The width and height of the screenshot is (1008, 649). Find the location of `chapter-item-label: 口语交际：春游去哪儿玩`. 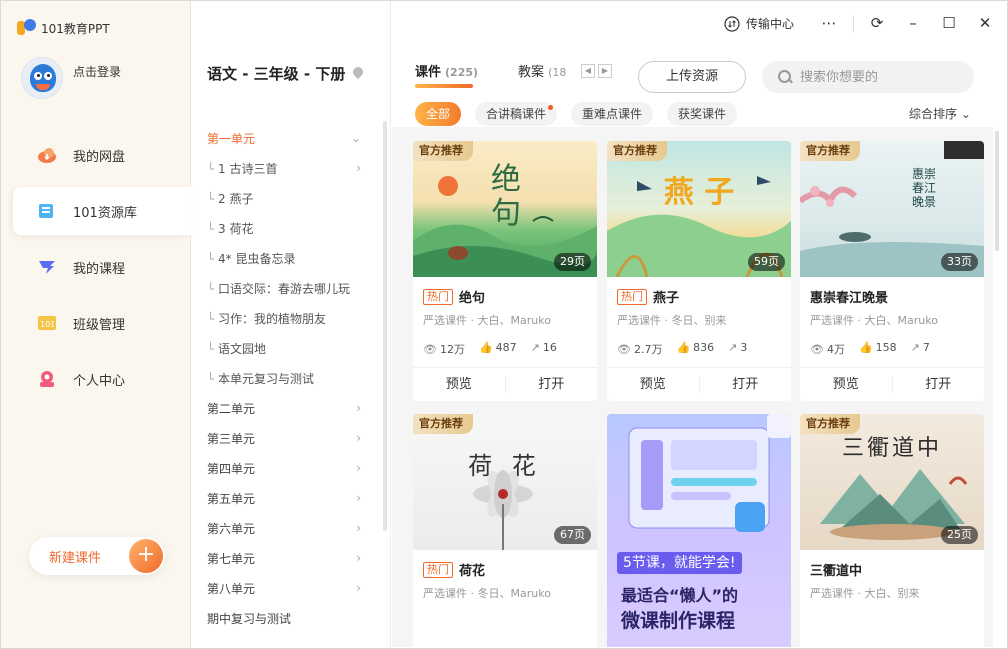

chapter-item-label: 口语交际：春游去哪儿玩 is located at coordinates (278, 288).